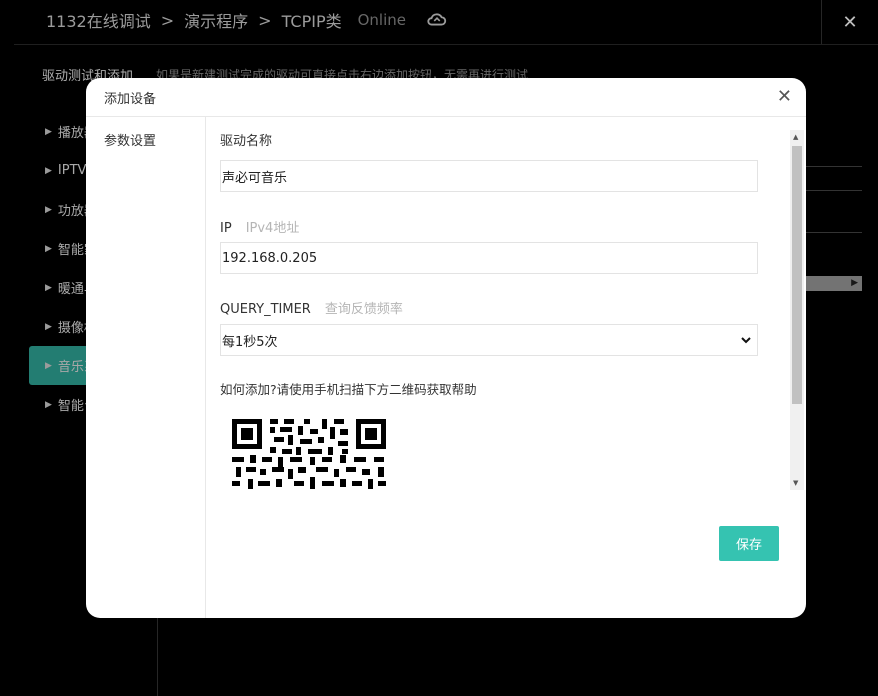 This screenshot has height=696, width=878. What do you see at coordinates (446, 97) in the screenshot?
I see `dialog-header: 添加设备 ✕` at bounding box center [446, 97].